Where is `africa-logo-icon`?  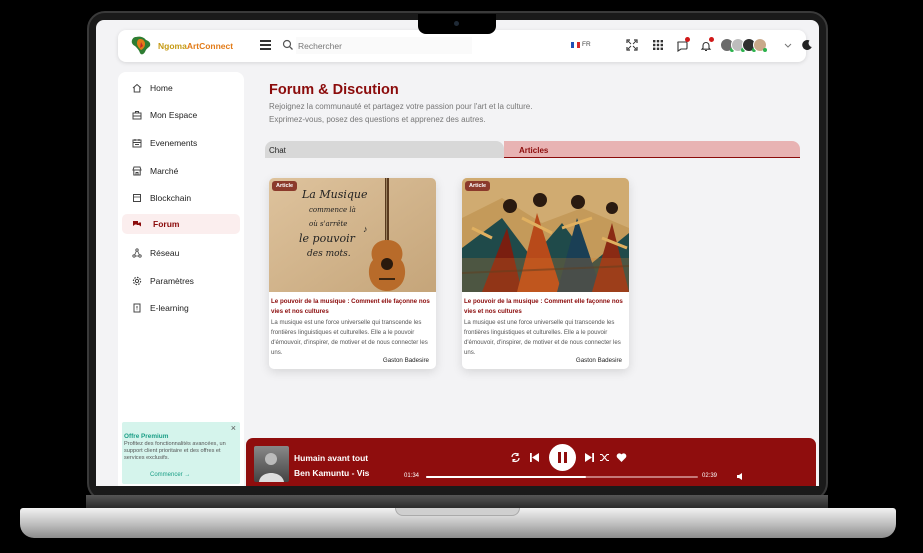 africa-logo-icon is located at coordinates (141, 45).